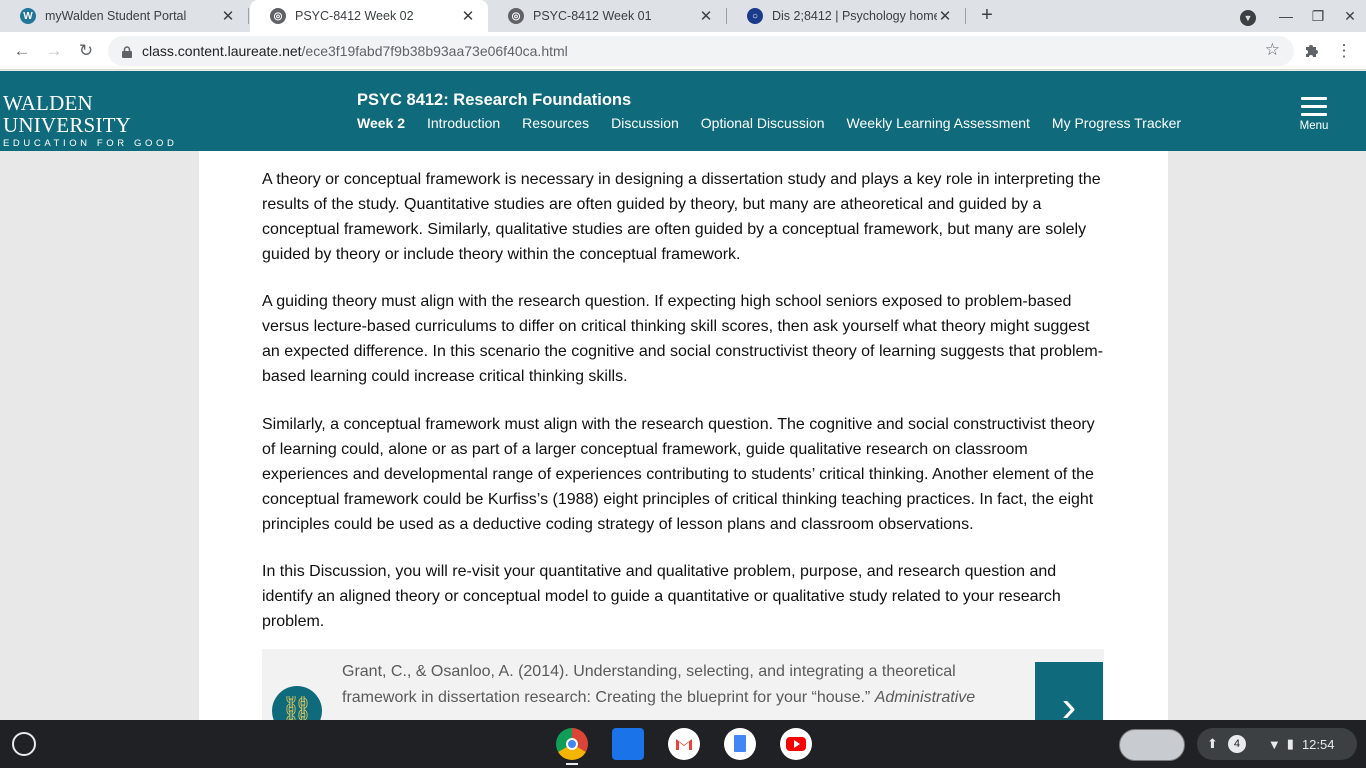  I want to click on nav-weekly-learning-assessment: Weekly Learning Assessment, so click(938, 123).